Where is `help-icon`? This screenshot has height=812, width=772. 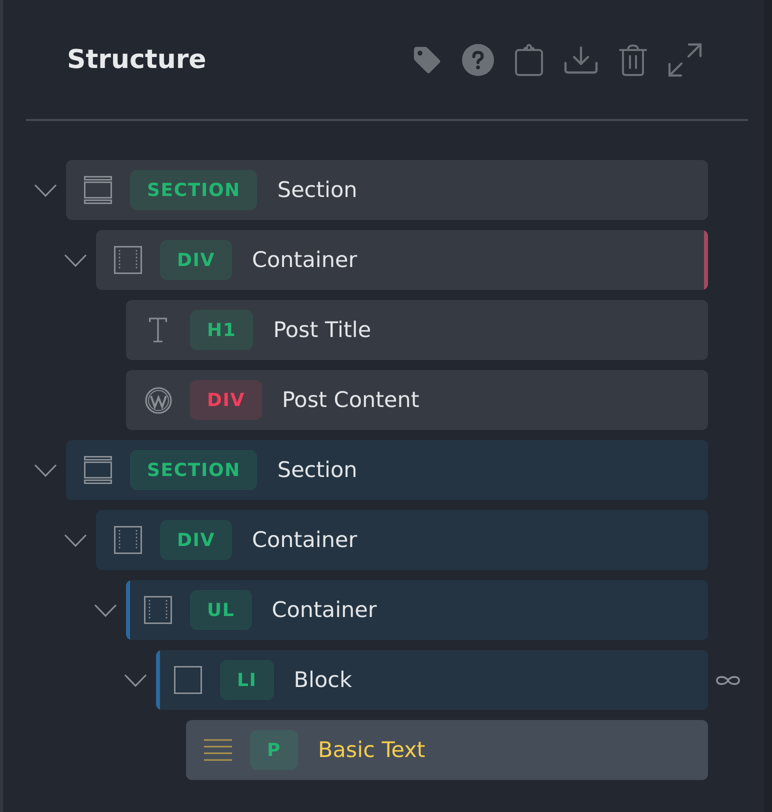 help-icon is located at coordinates (478, 60).